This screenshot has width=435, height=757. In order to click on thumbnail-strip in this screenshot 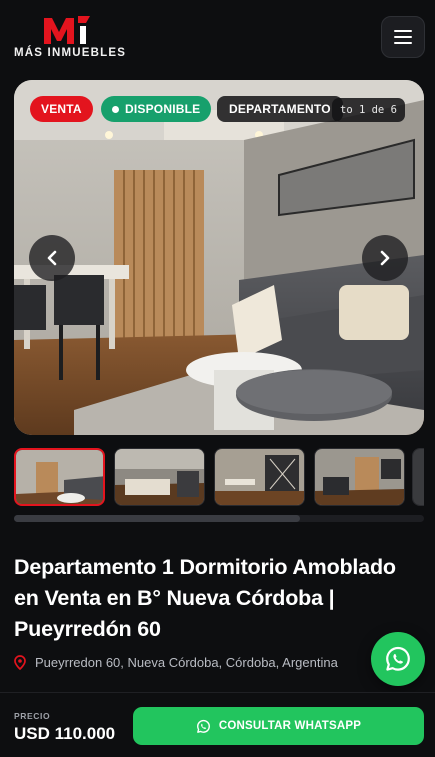, I will do `click(219, 478)`.